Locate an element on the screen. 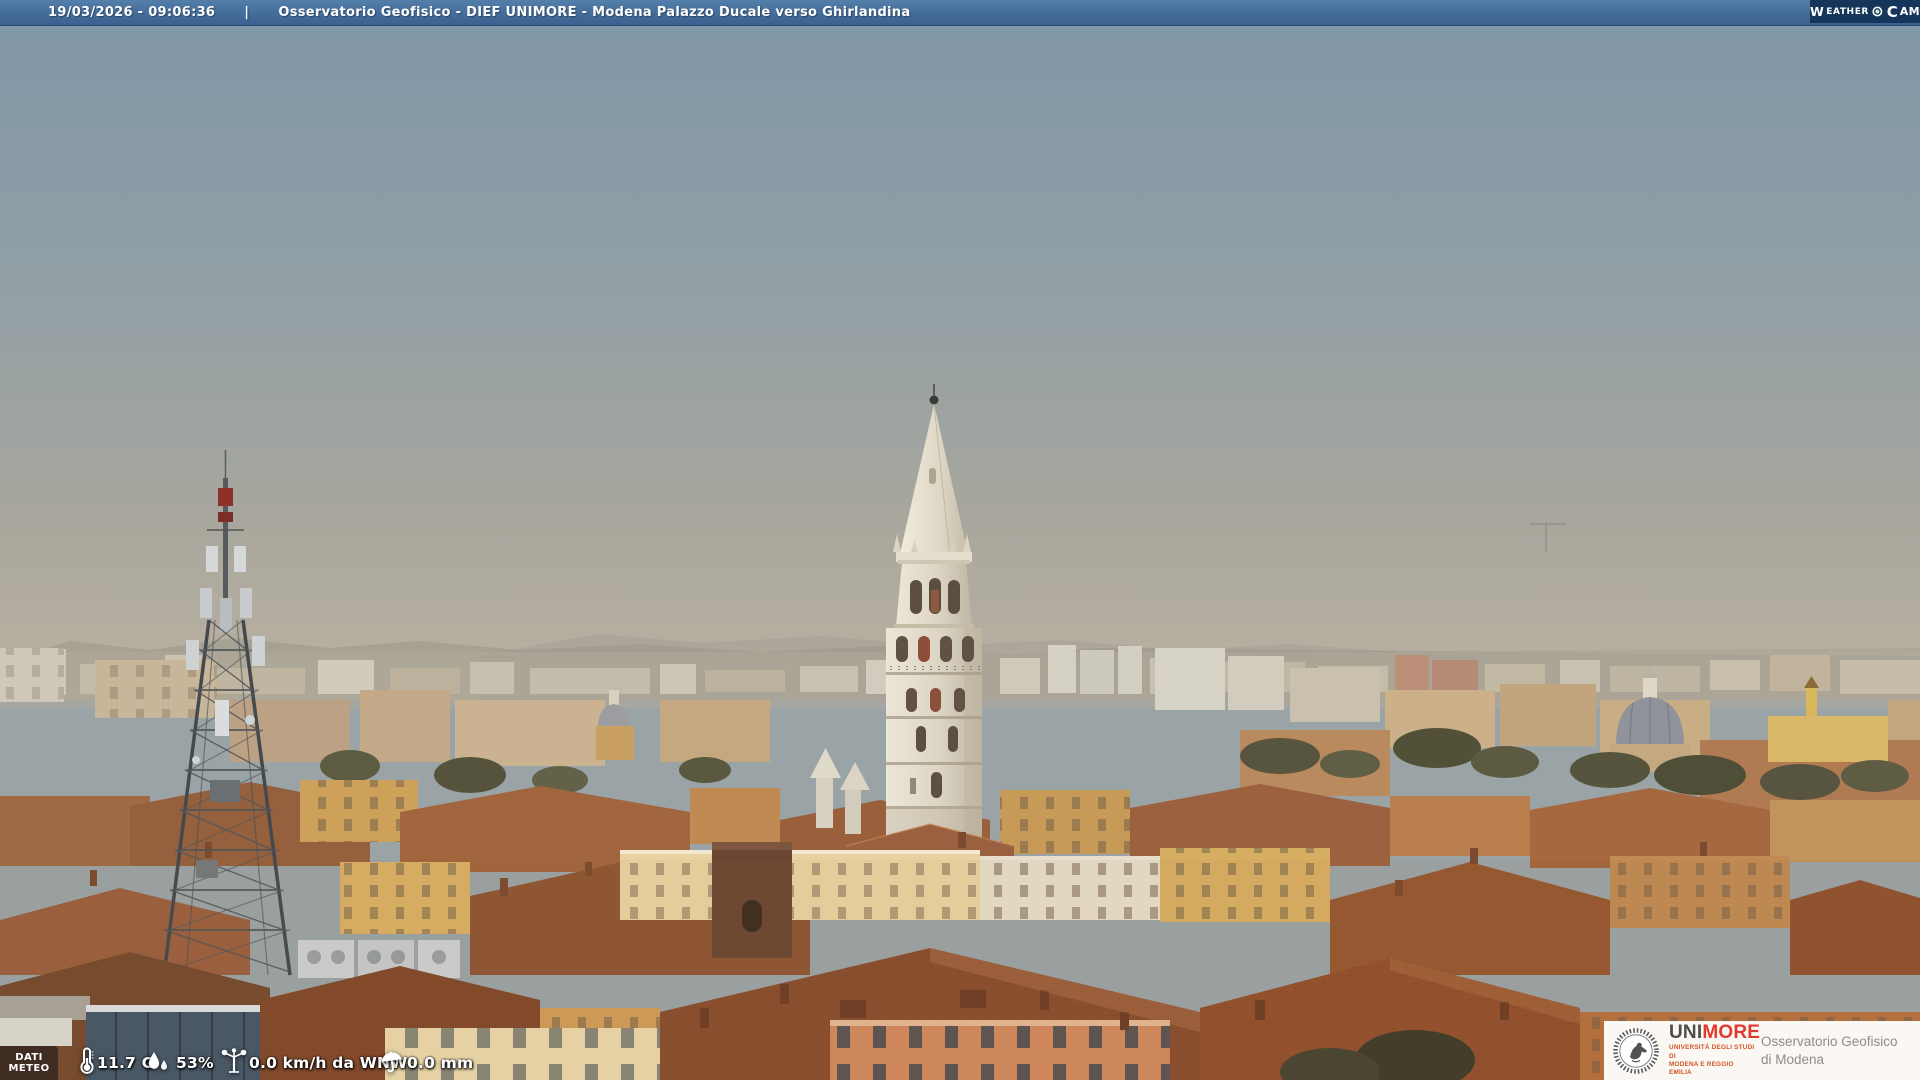 The image size is (1920, 1080). umbrella-icon is located at coordinates (392, 1062).